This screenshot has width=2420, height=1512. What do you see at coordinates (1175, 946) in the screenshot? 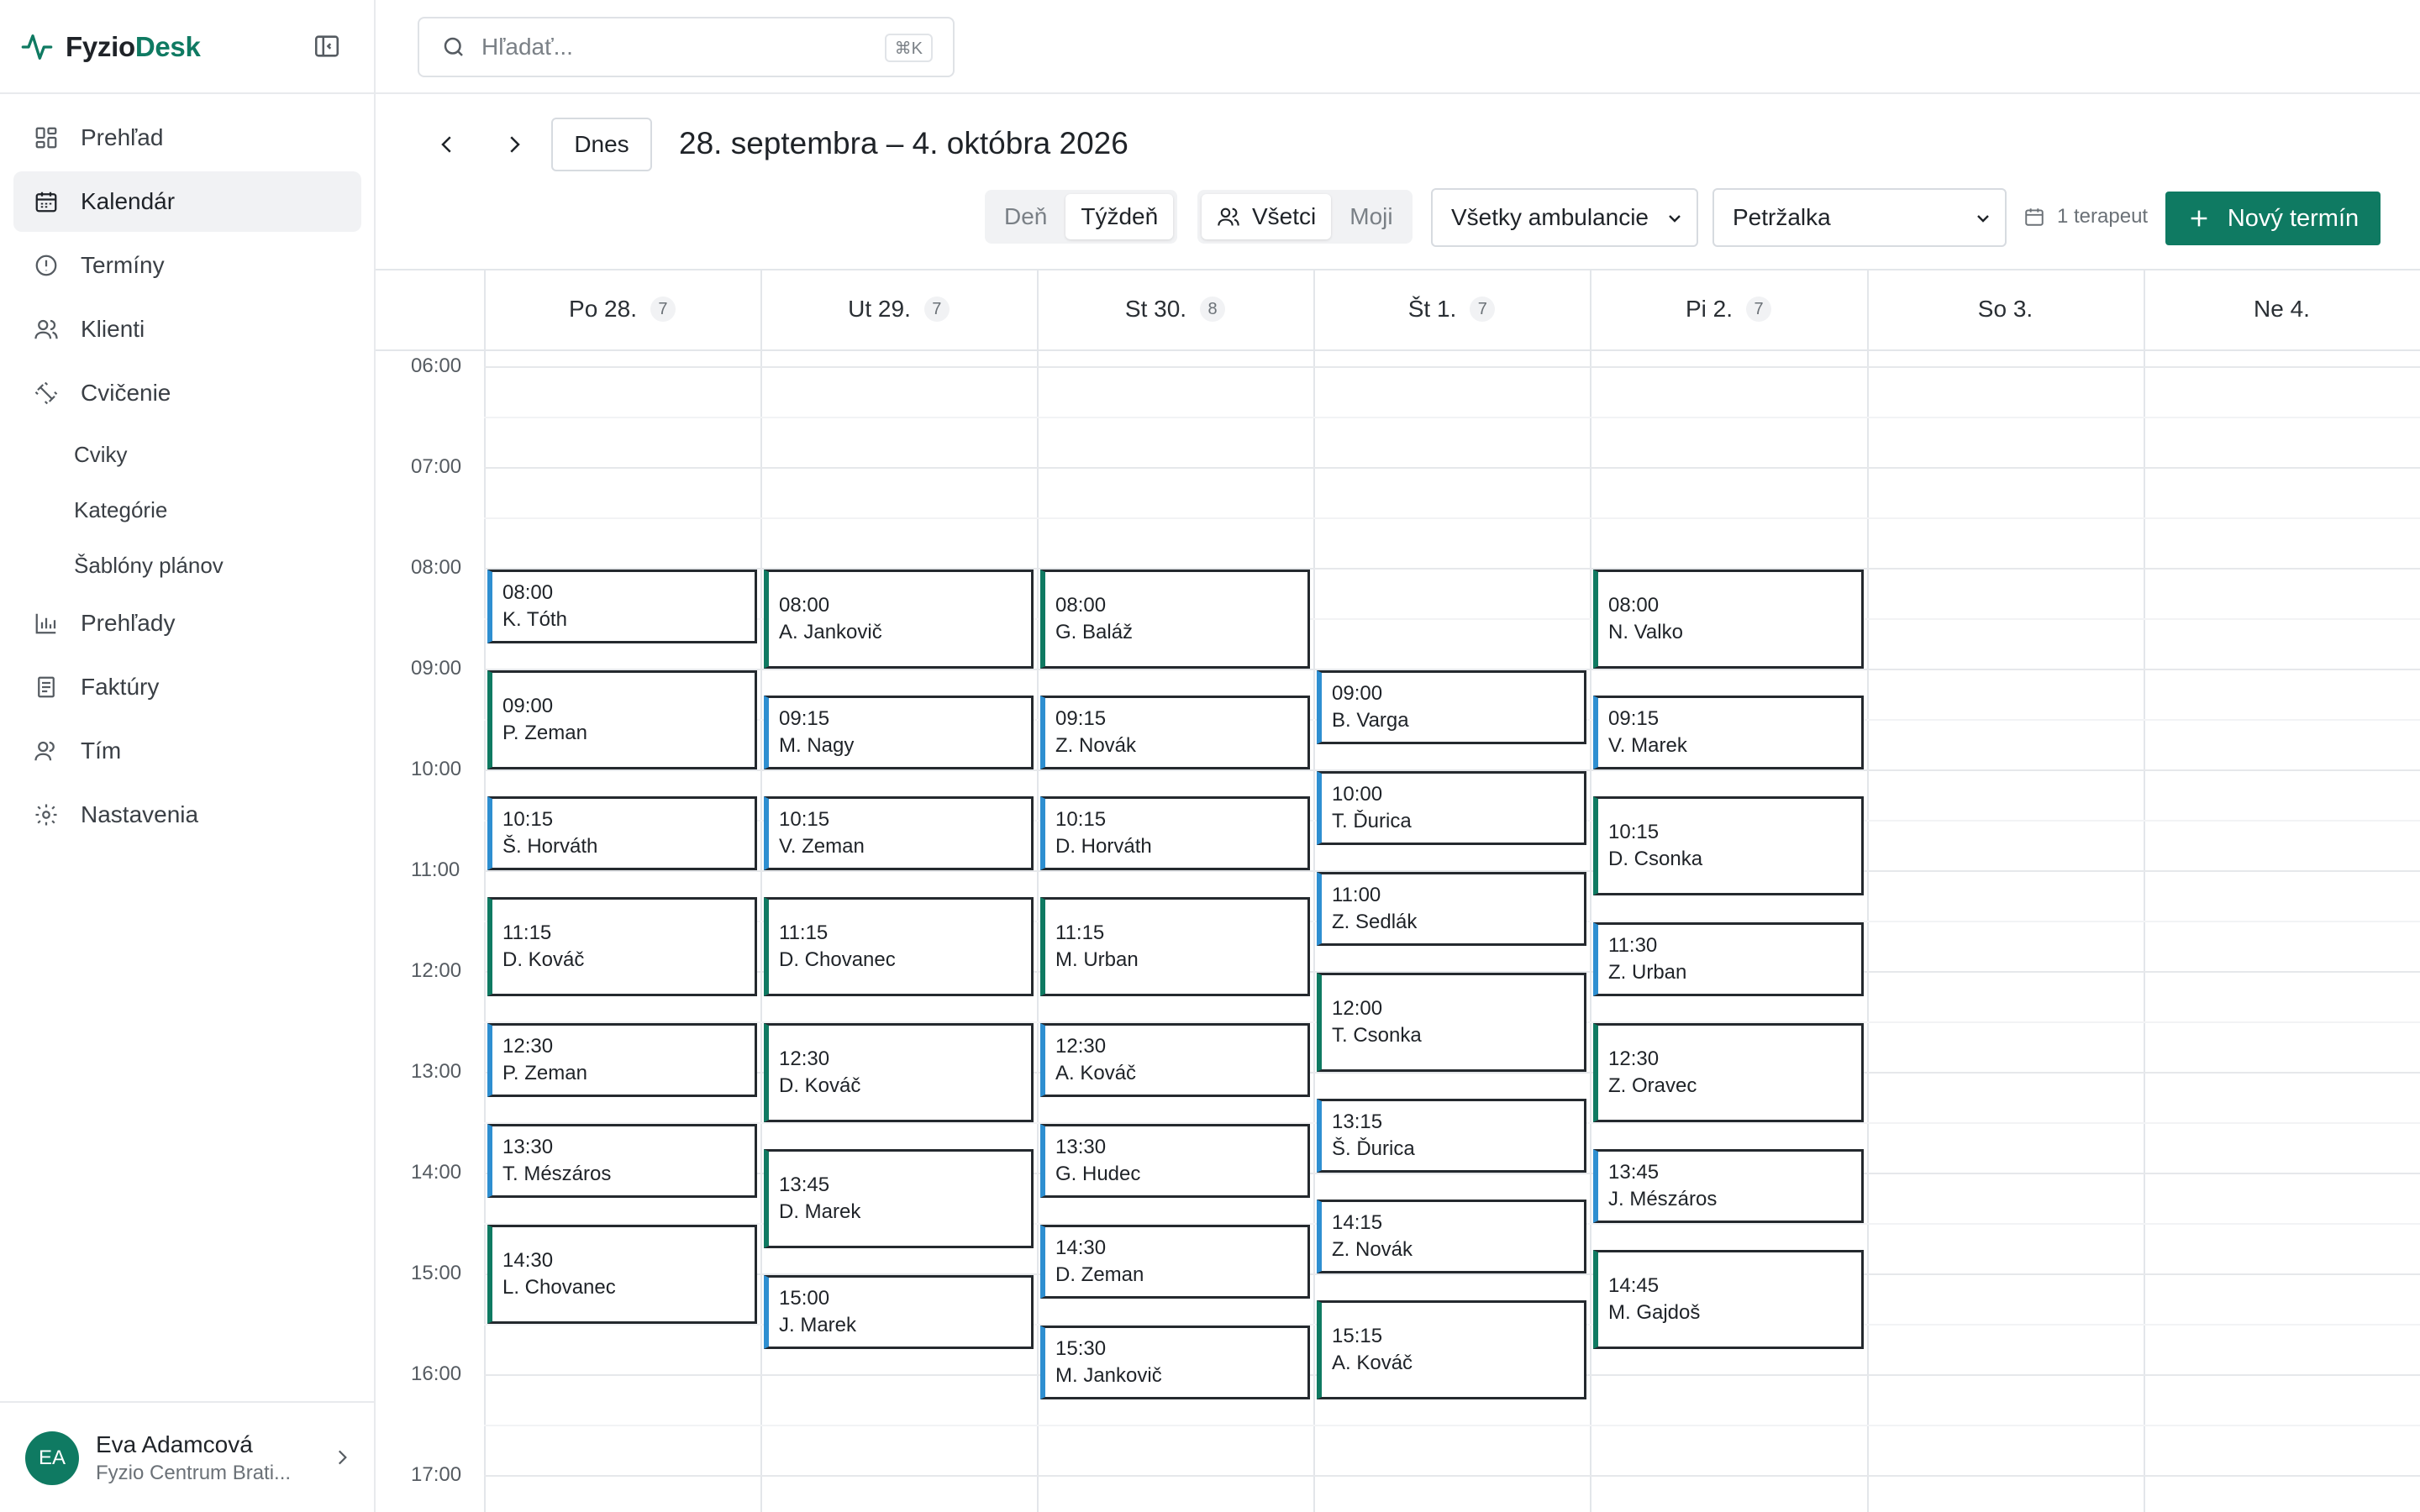
I see `appointment-card: 11:15 M. Urban` at bounding box center [1175, 946].